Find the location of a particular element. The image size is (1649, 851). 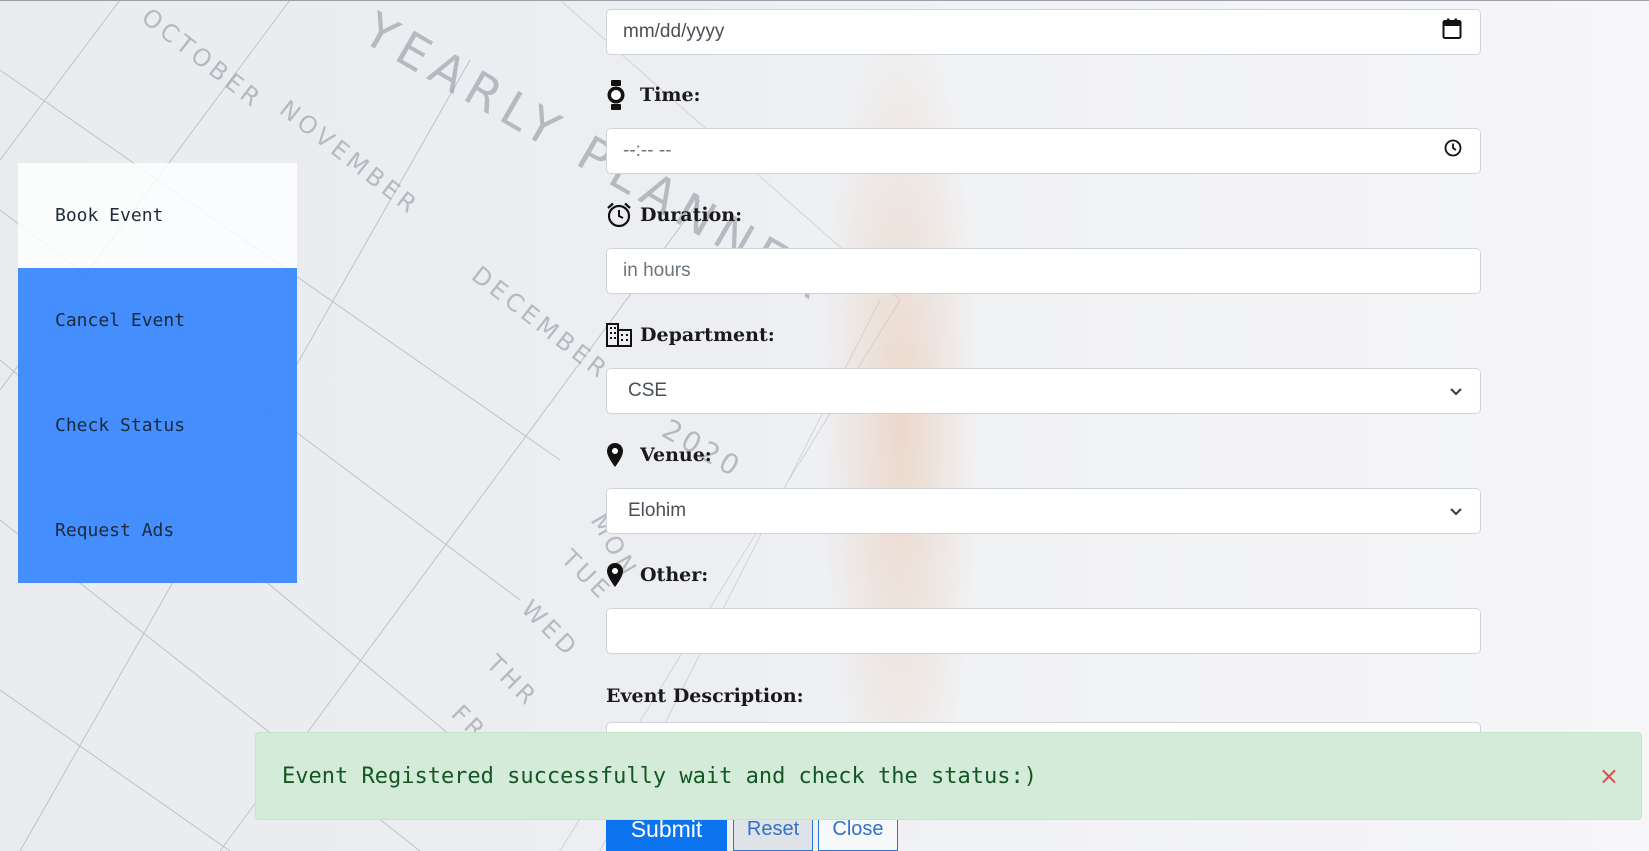

calendar-icon is located at coordinates (1452, 32).